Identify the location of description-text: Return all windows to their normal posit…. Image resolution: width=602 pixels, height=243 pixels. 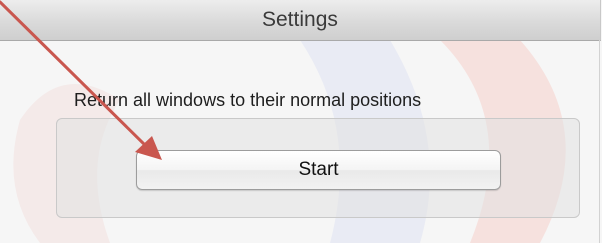
(248, 100).